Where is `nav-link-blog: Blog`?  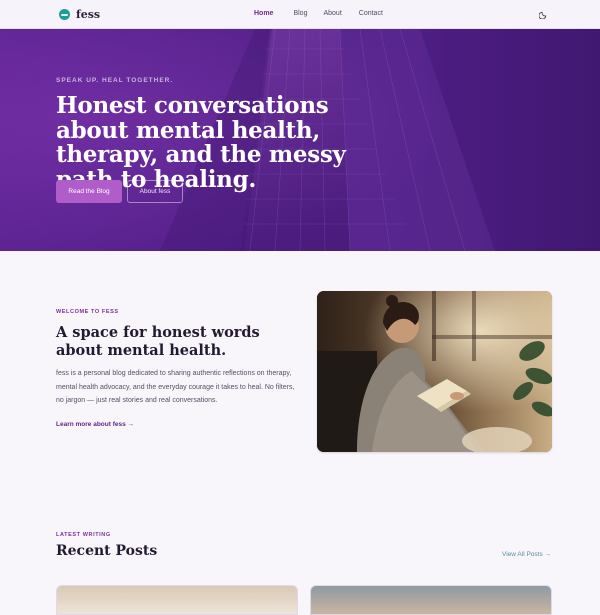
nav-link-blog: Blog is located at coordinates (300, 13).